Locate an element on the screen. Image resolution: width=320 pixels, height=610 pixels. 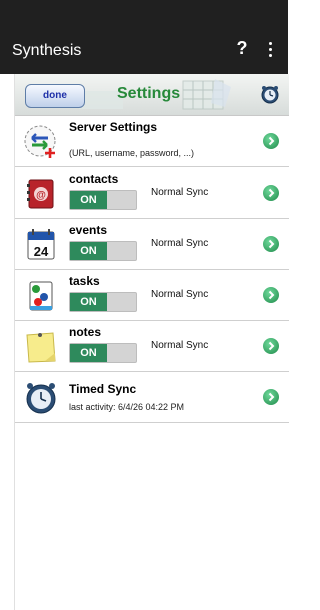
sync-item-label: events is located at coordinates (88, 230).